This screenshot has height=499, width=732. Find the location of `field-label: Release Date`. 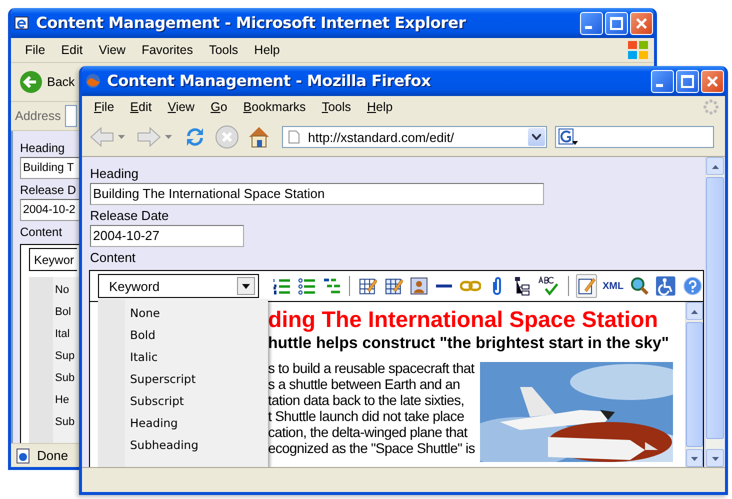

field-label: Release Date is located at coordinates (129, 216).